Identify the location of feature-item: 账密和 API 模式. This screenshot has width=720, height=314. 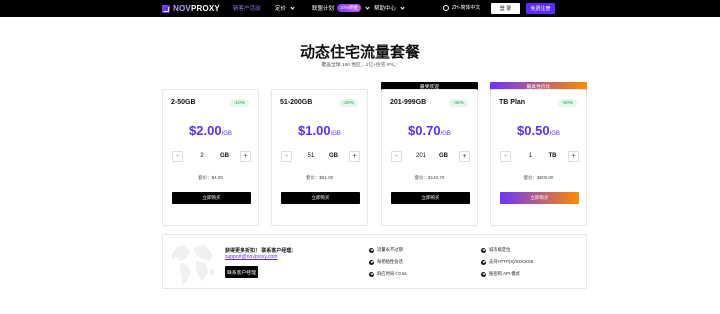
(500, 274).